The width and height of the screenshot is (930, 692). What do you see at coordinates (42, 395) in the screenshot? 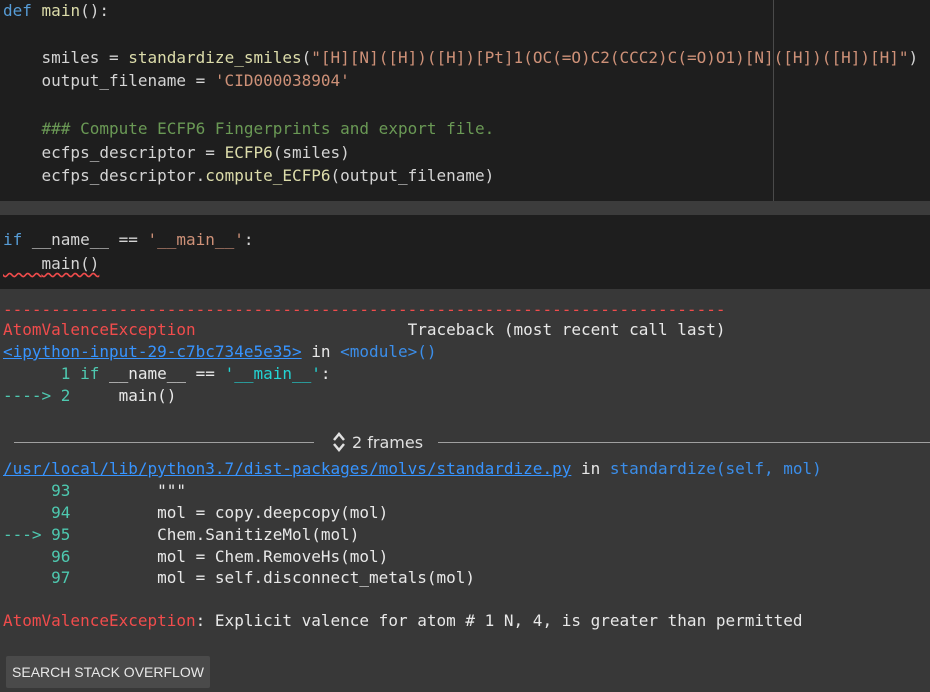
I see `current-line-arrow: ----> 2` at bounding box center [42, 395].